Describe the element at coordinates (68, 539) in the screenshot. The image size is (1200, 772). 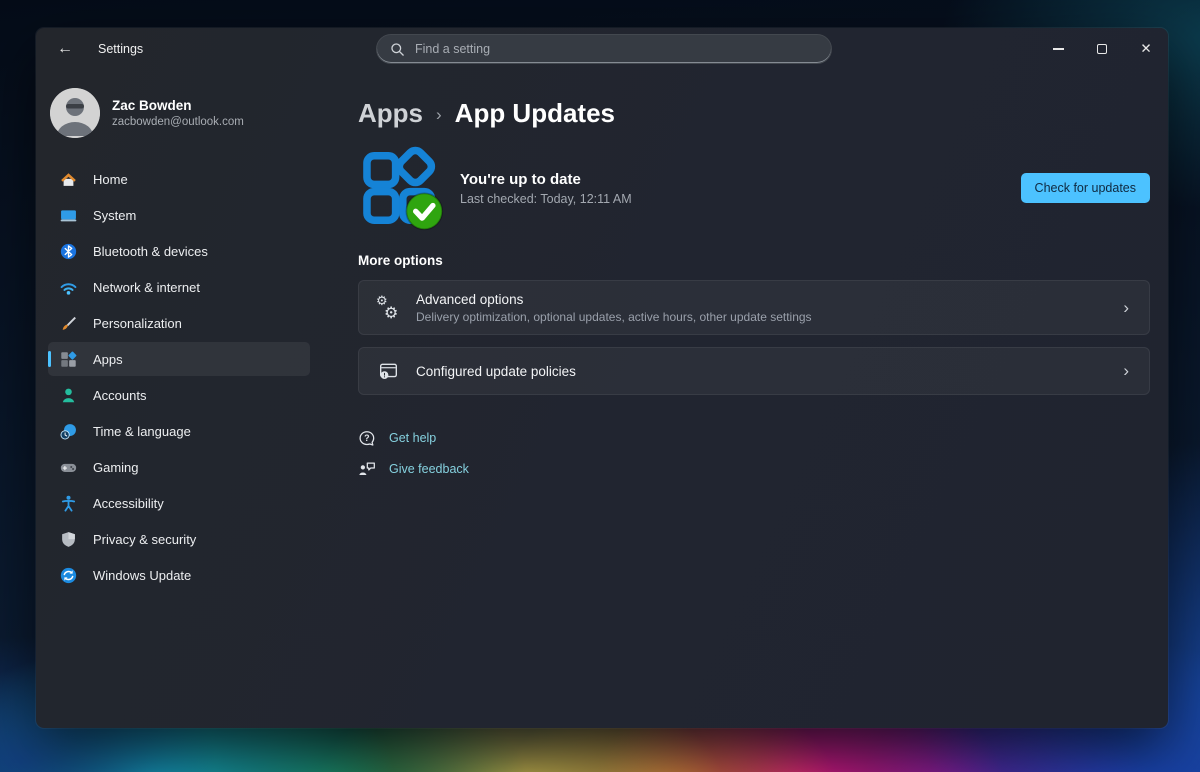
I see `shield-icon` at that location.